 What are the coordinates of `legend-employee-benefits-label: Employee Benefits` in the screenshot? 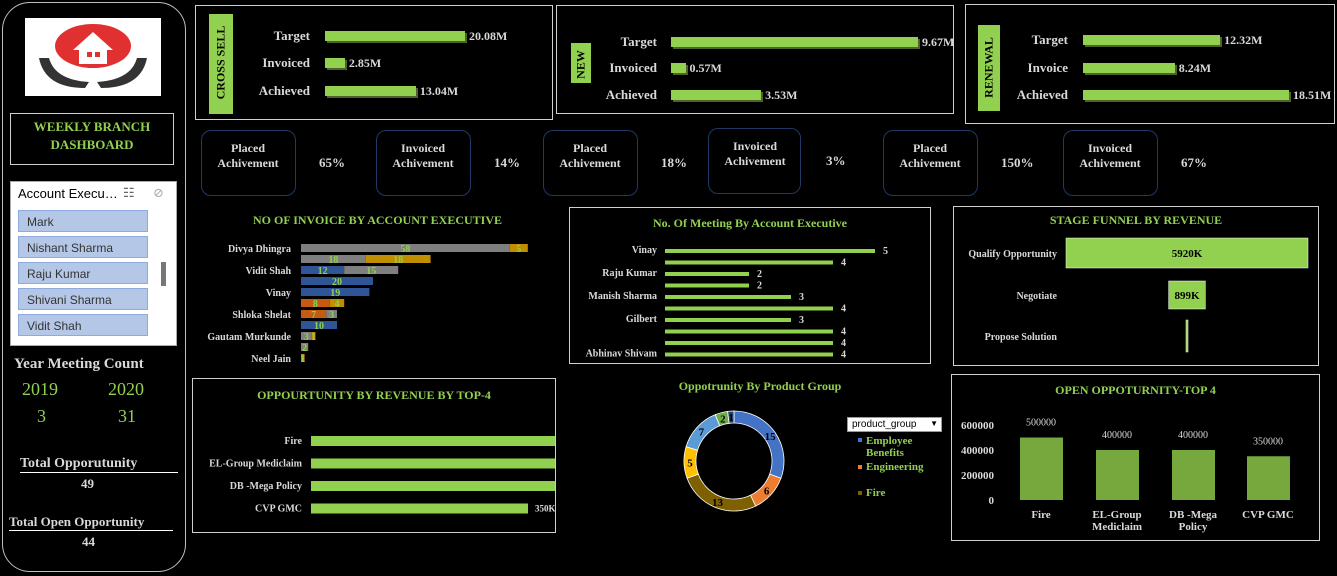 It's located at (889, 447).